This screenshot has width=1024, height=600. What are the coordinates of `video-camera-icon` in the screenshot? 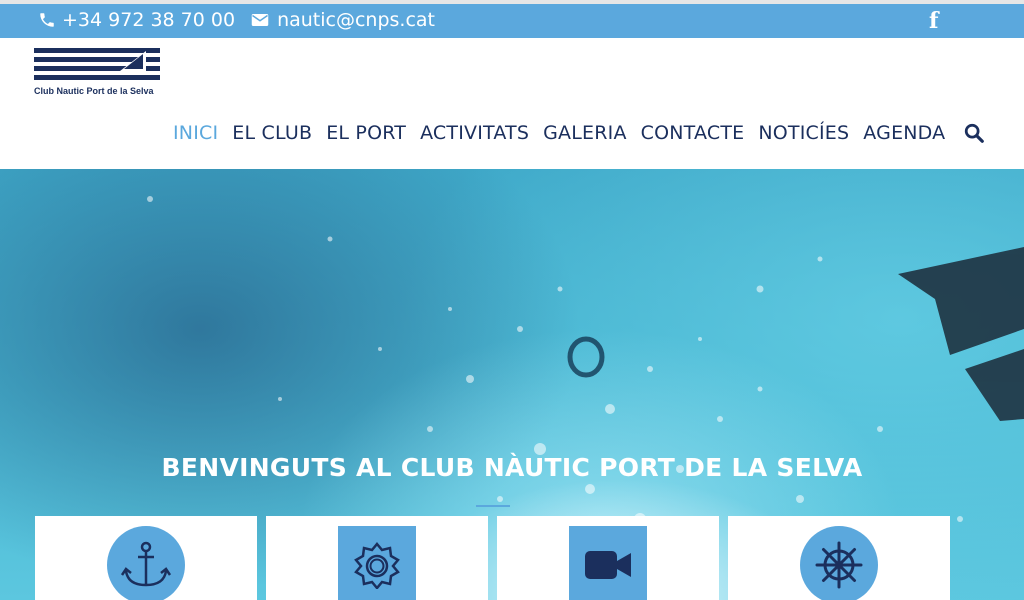 It's located at (608, 565).